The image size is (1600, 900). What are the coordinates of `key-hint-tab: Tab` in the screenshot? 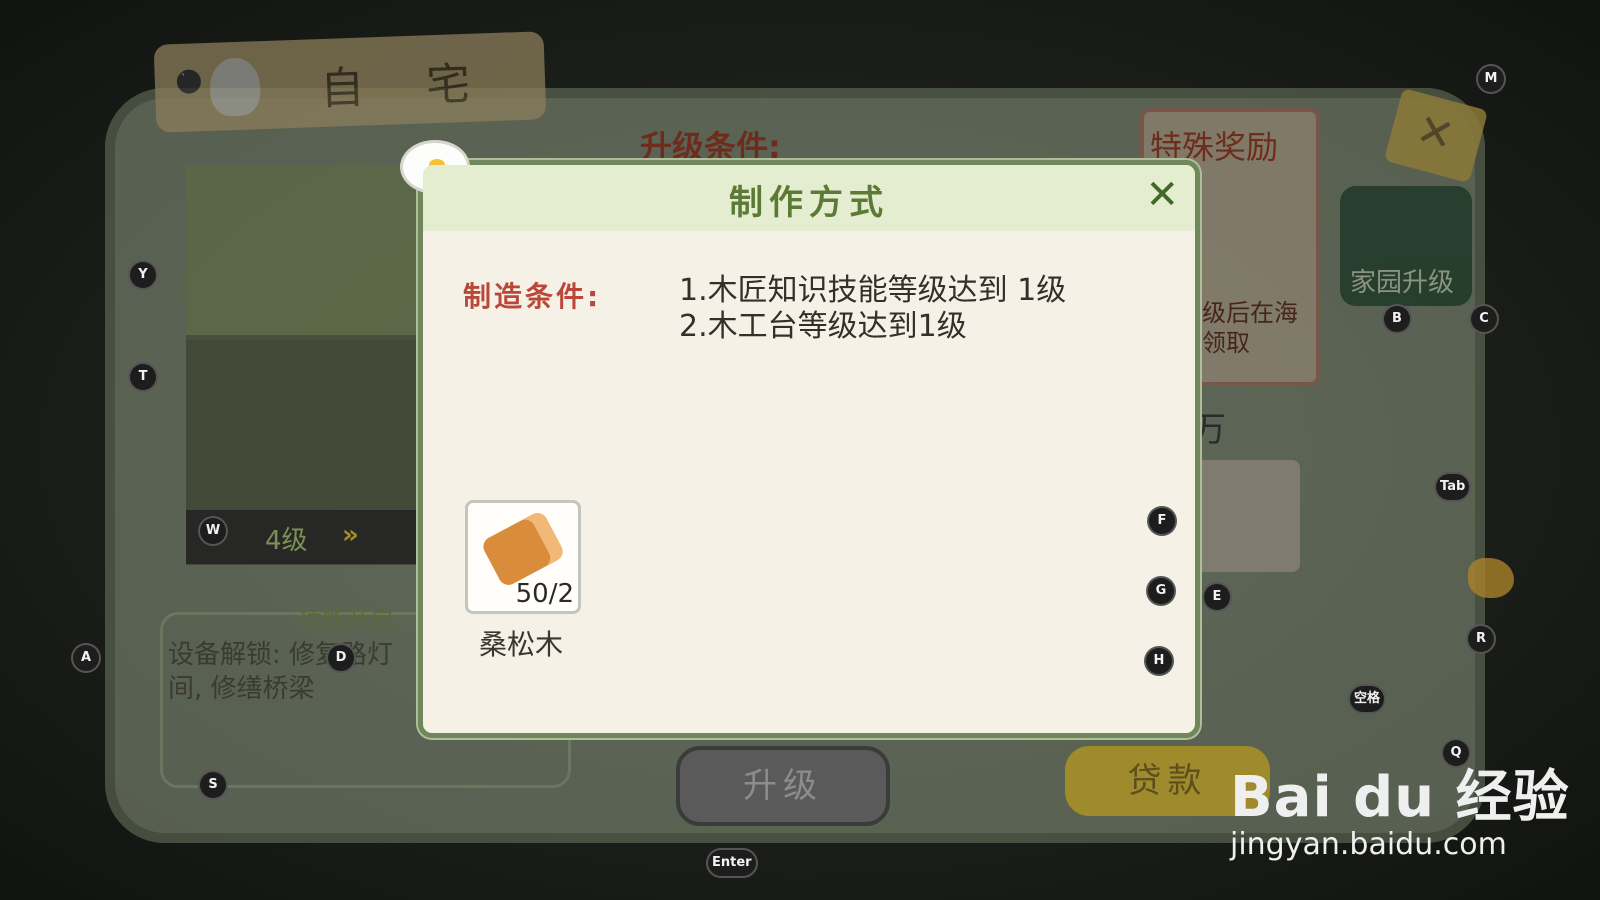 It's located at (1453, 487).